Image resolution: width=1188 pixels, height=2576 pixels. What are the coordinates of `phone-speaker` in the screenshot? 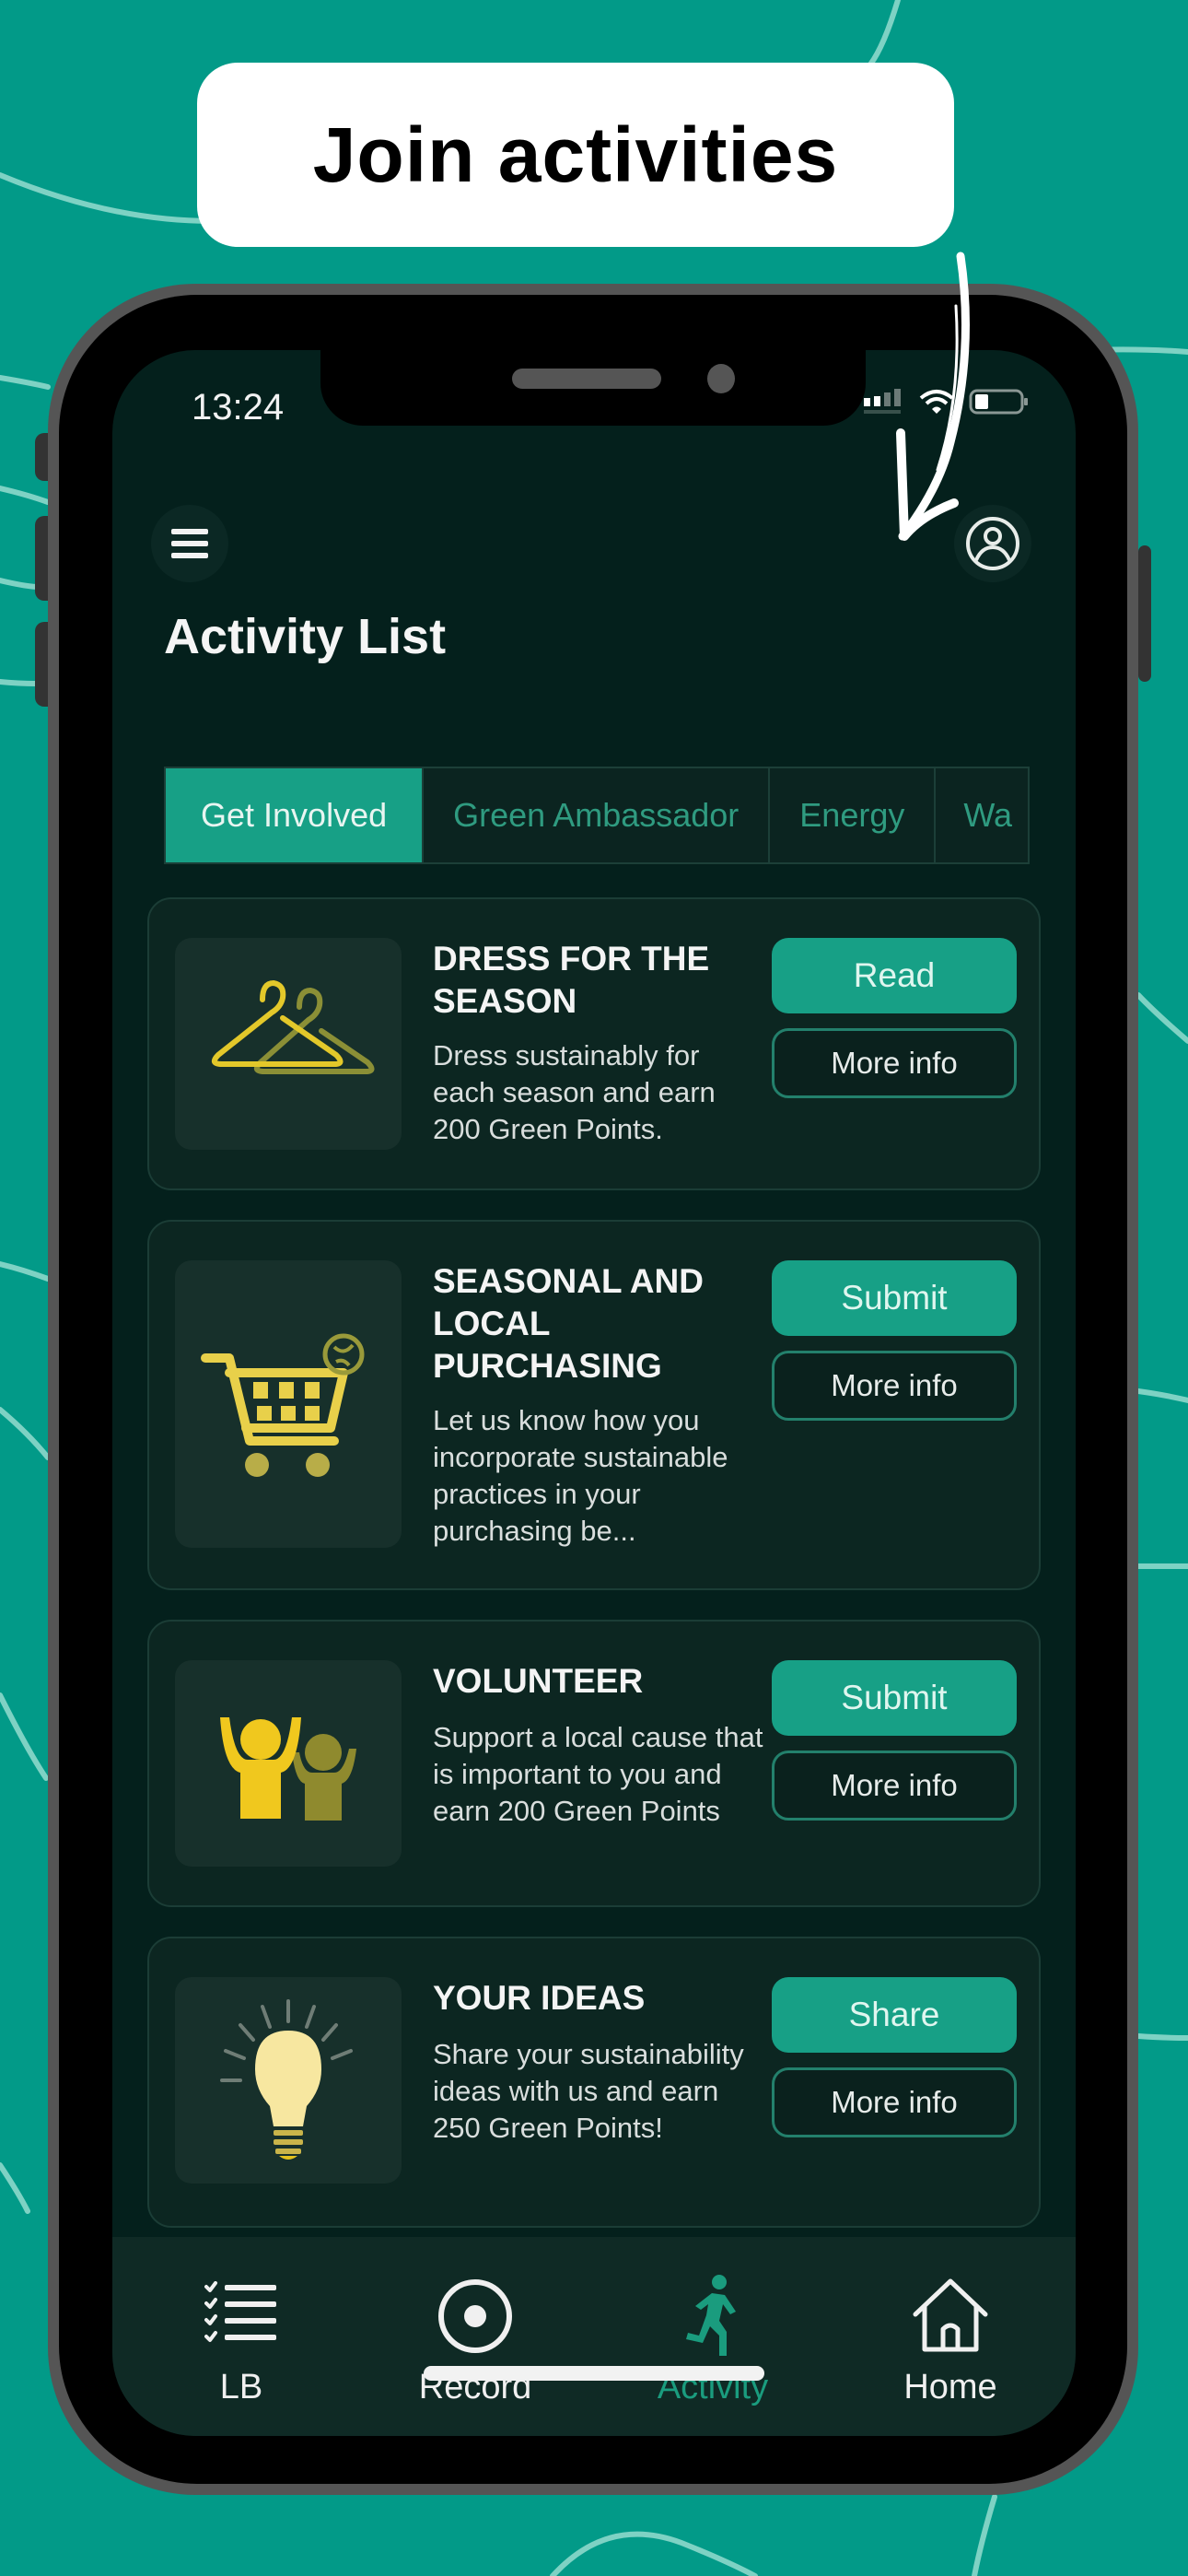 It's located at (586, 379).